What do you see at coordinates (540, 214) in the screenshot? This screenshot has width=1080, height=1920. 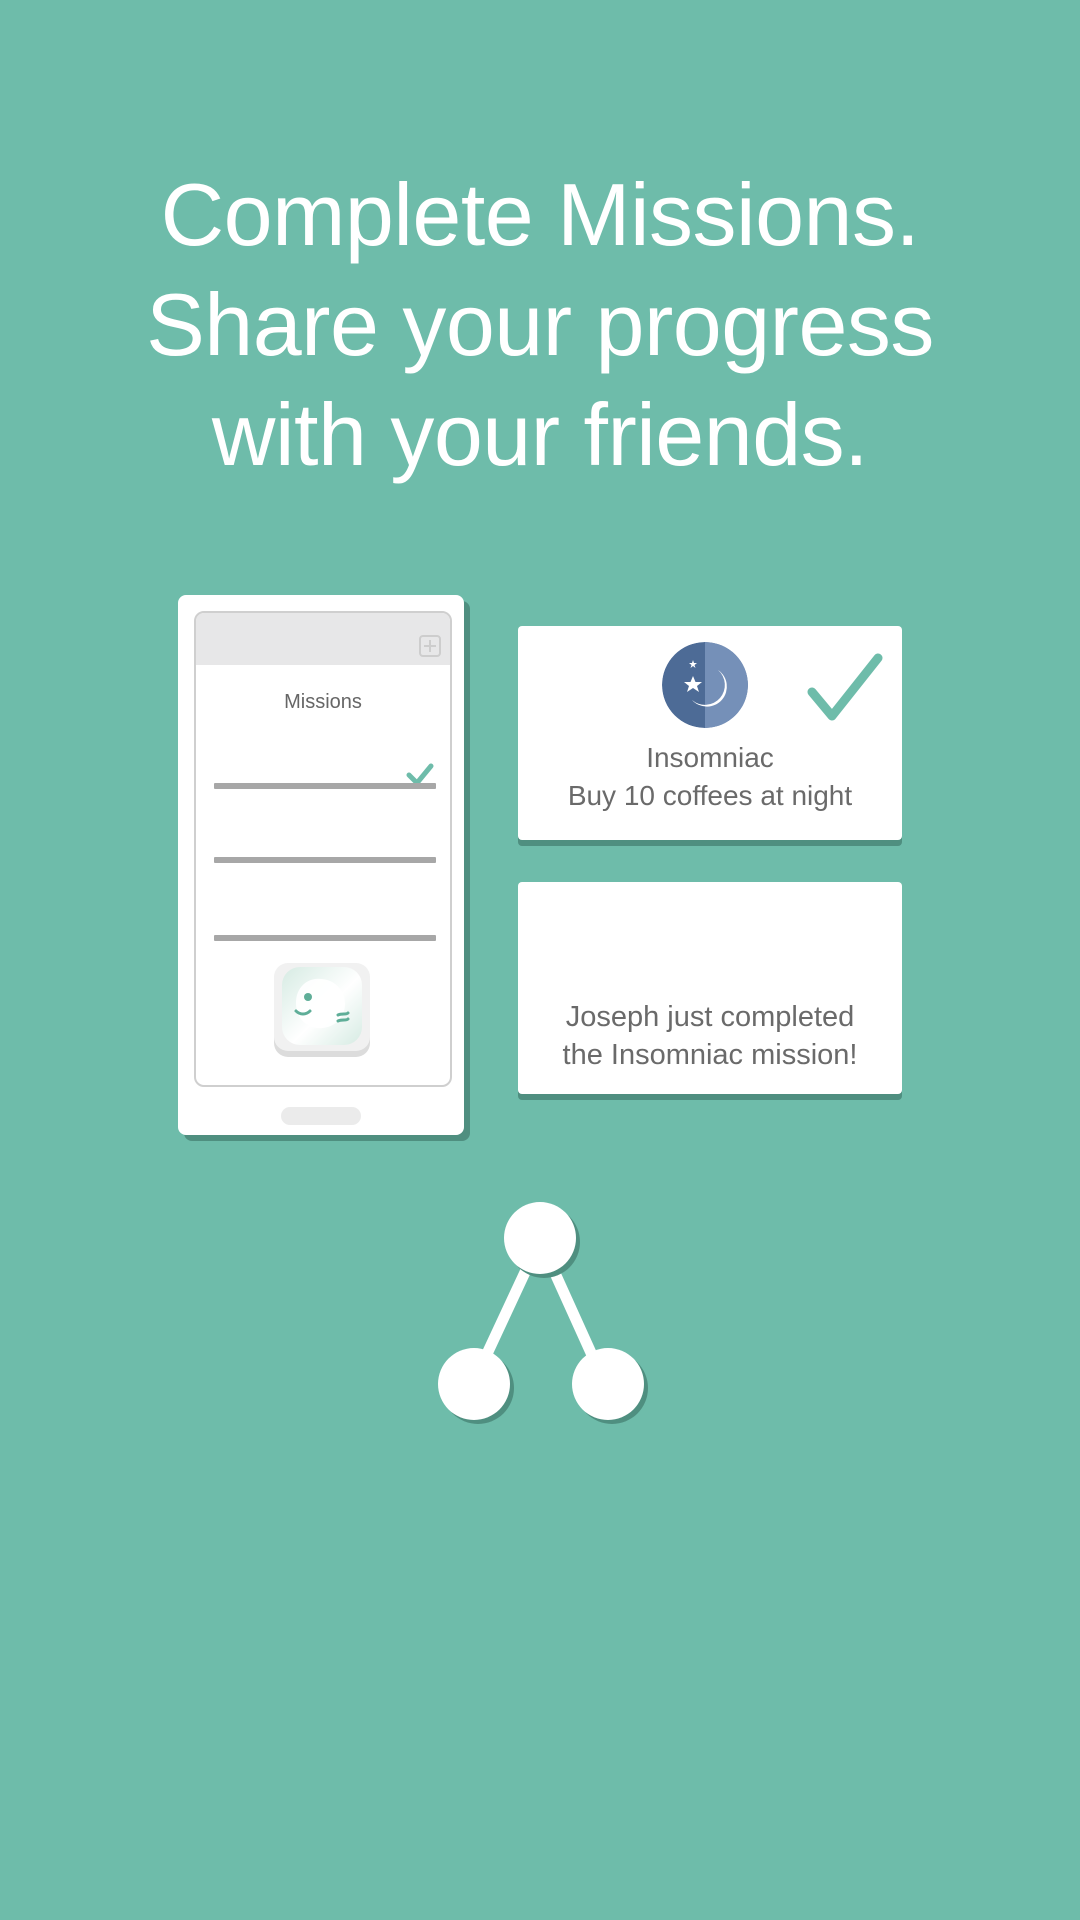 I see `headline-line-1: Complete Missions.` at bounding box center [540, 214].